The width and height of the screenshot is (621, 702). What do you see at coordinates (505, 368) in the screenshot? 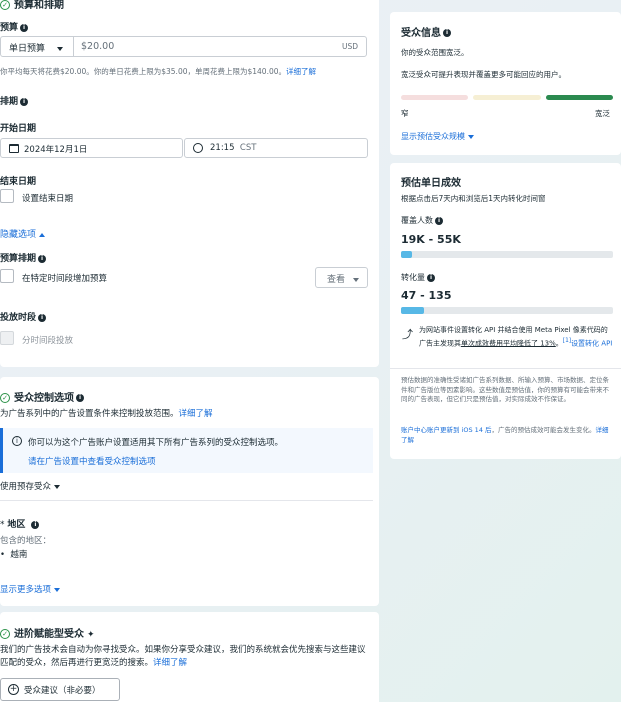
I see `estimates-divider` at bounding box center [505, 368].